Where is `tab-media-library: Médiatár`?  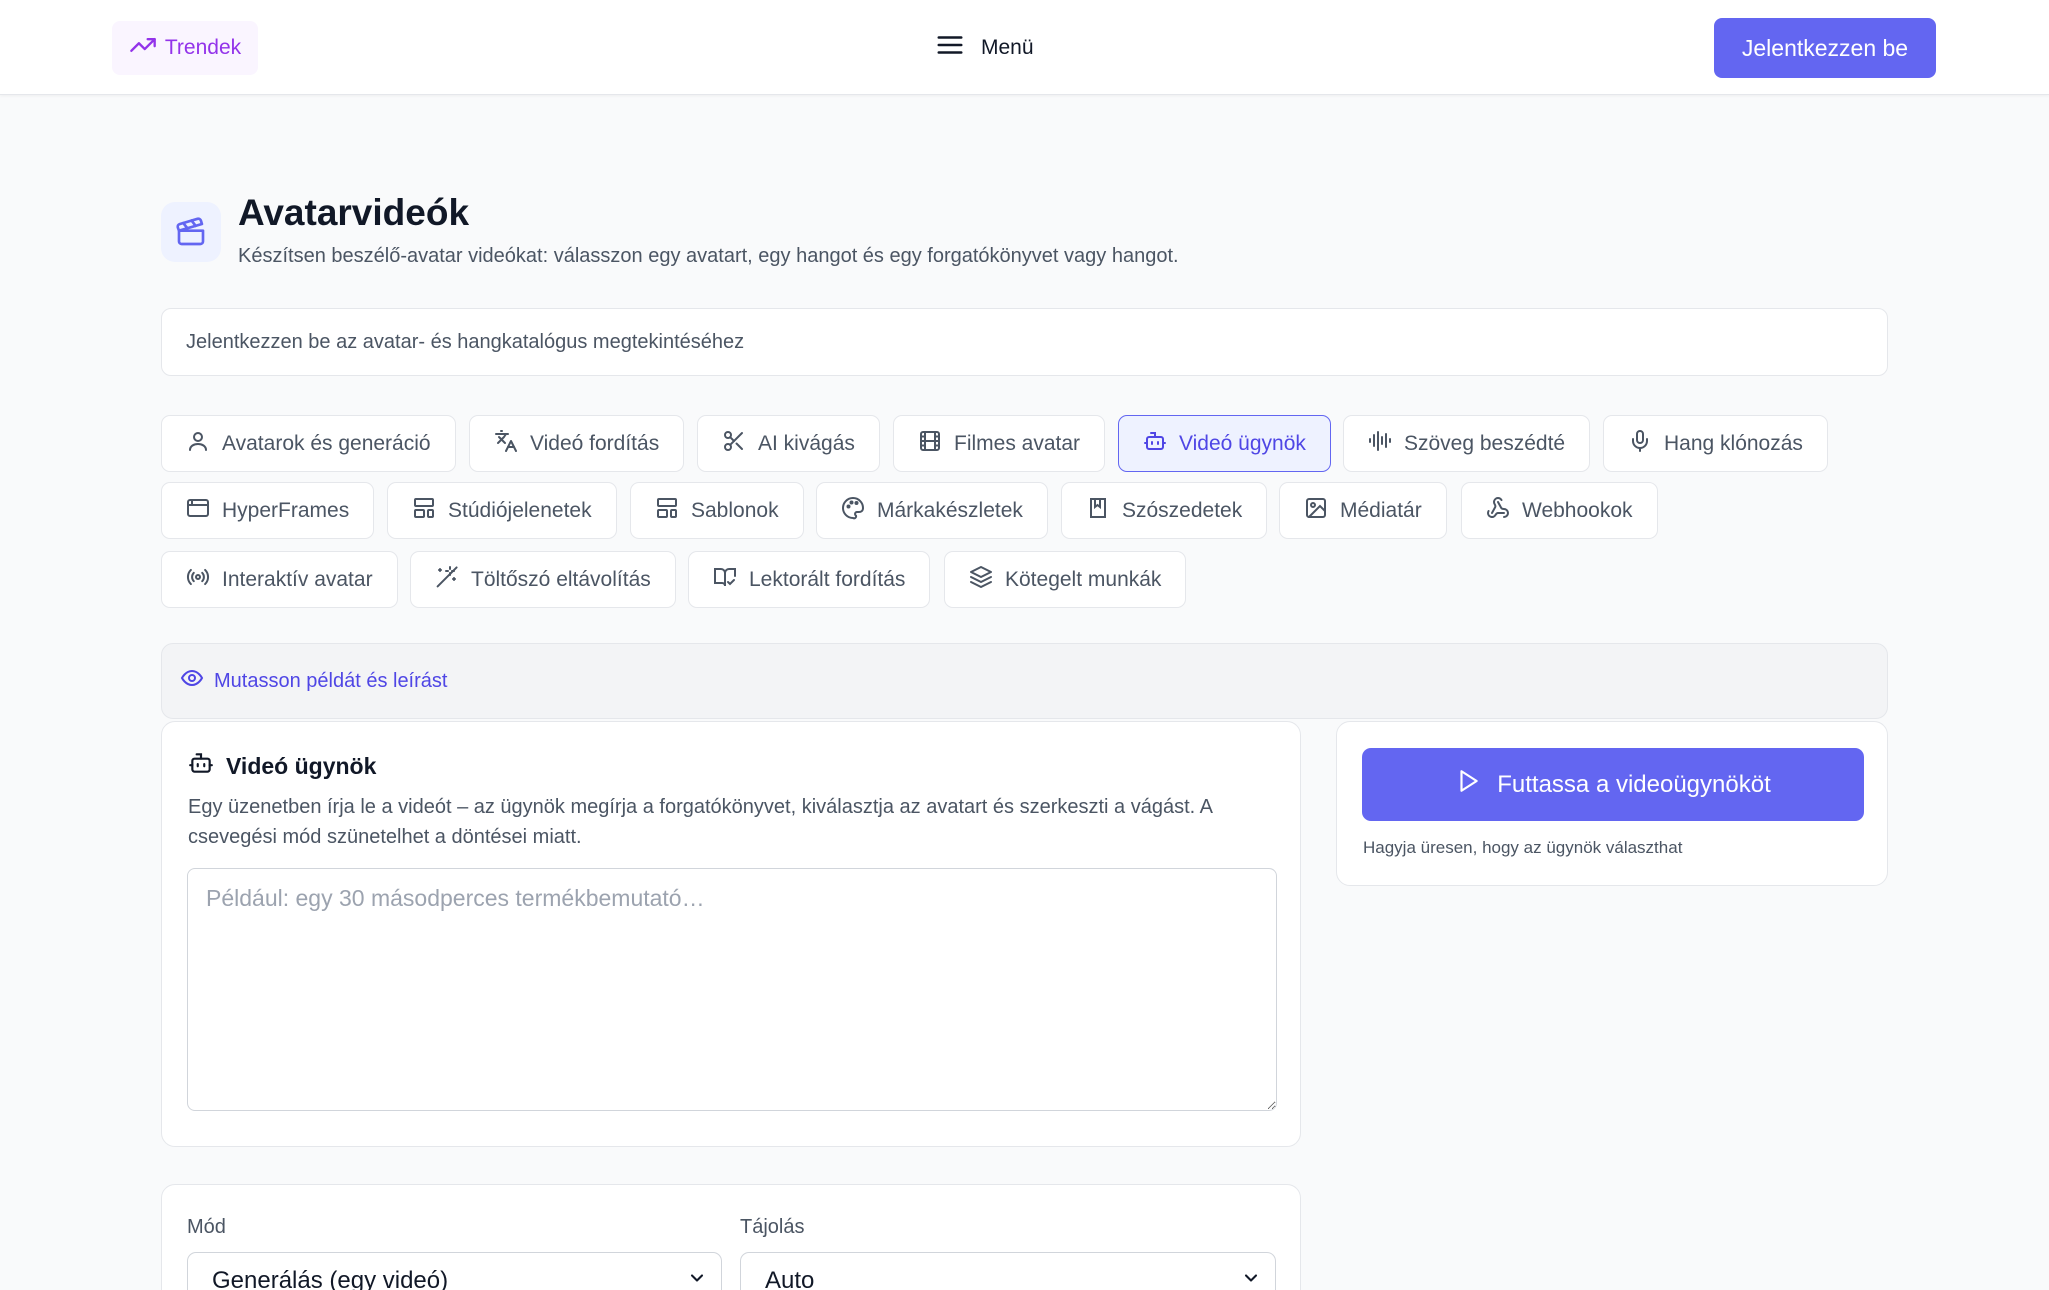 tab-media-library: Médiatár is located at coordinates (1363, 510).